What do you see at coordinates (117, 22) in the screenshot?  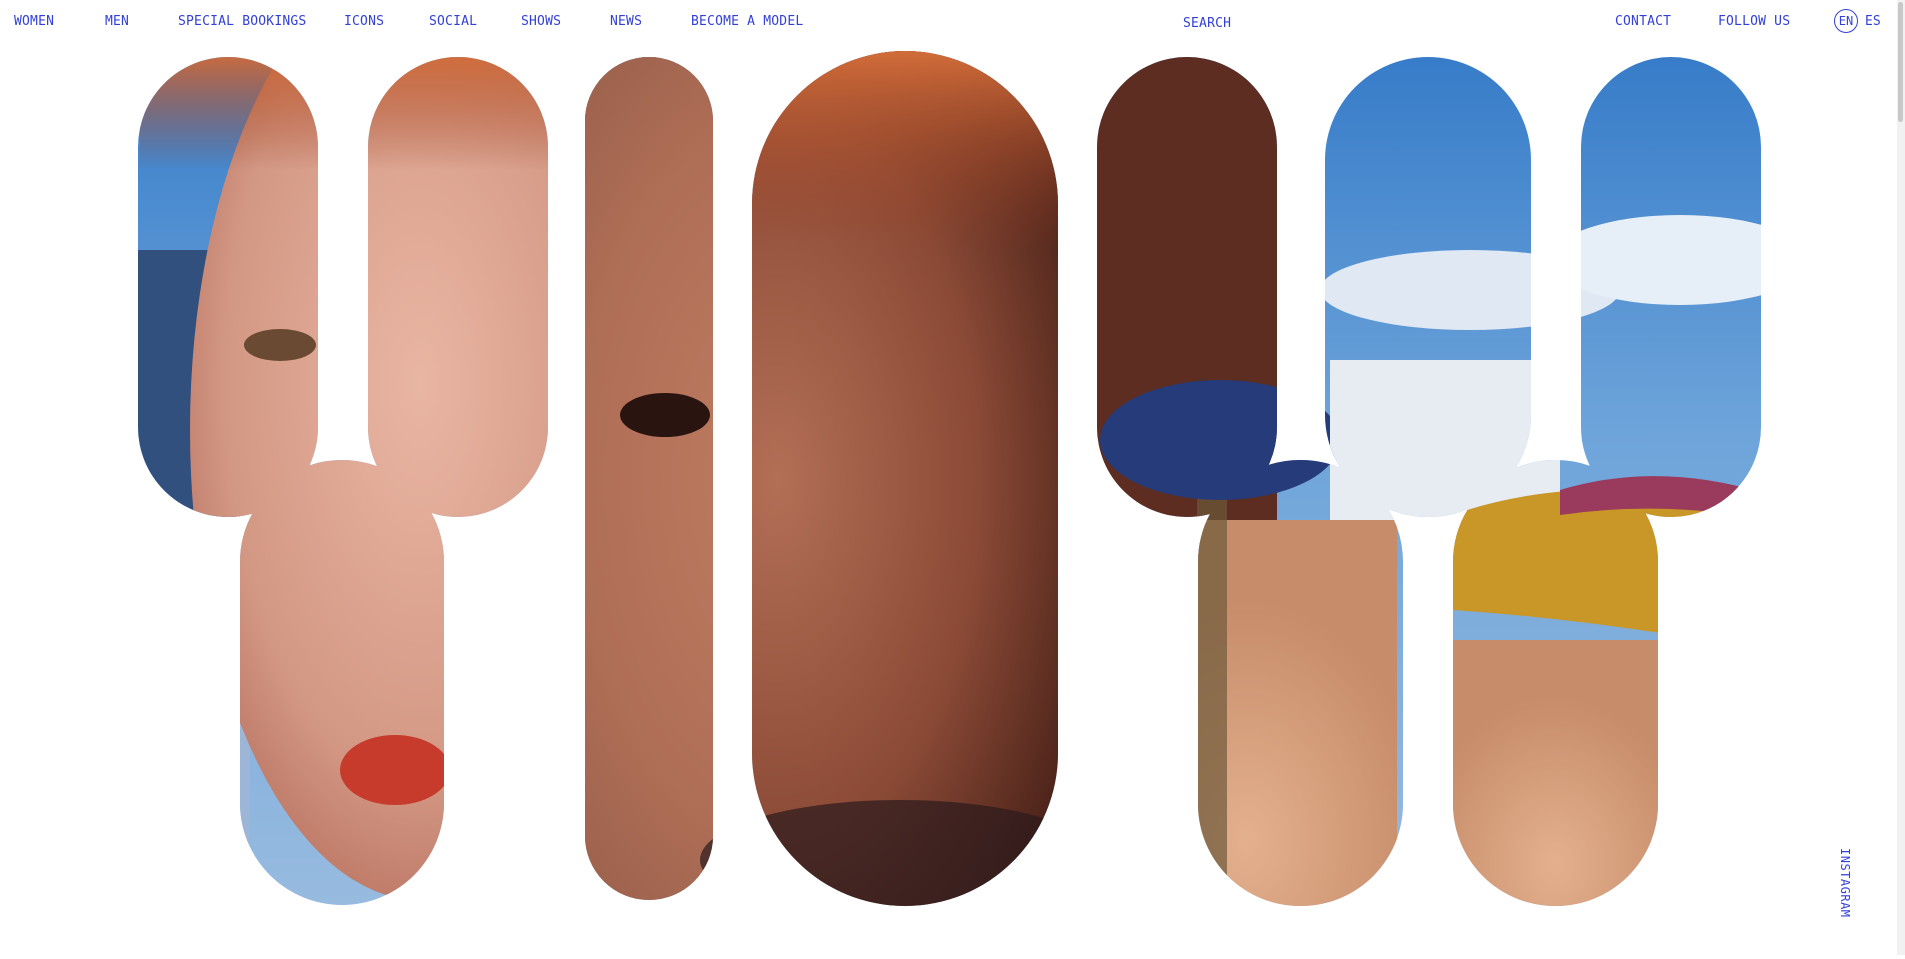 I see `nav-men: MEN` at bounding box center [117, 22].